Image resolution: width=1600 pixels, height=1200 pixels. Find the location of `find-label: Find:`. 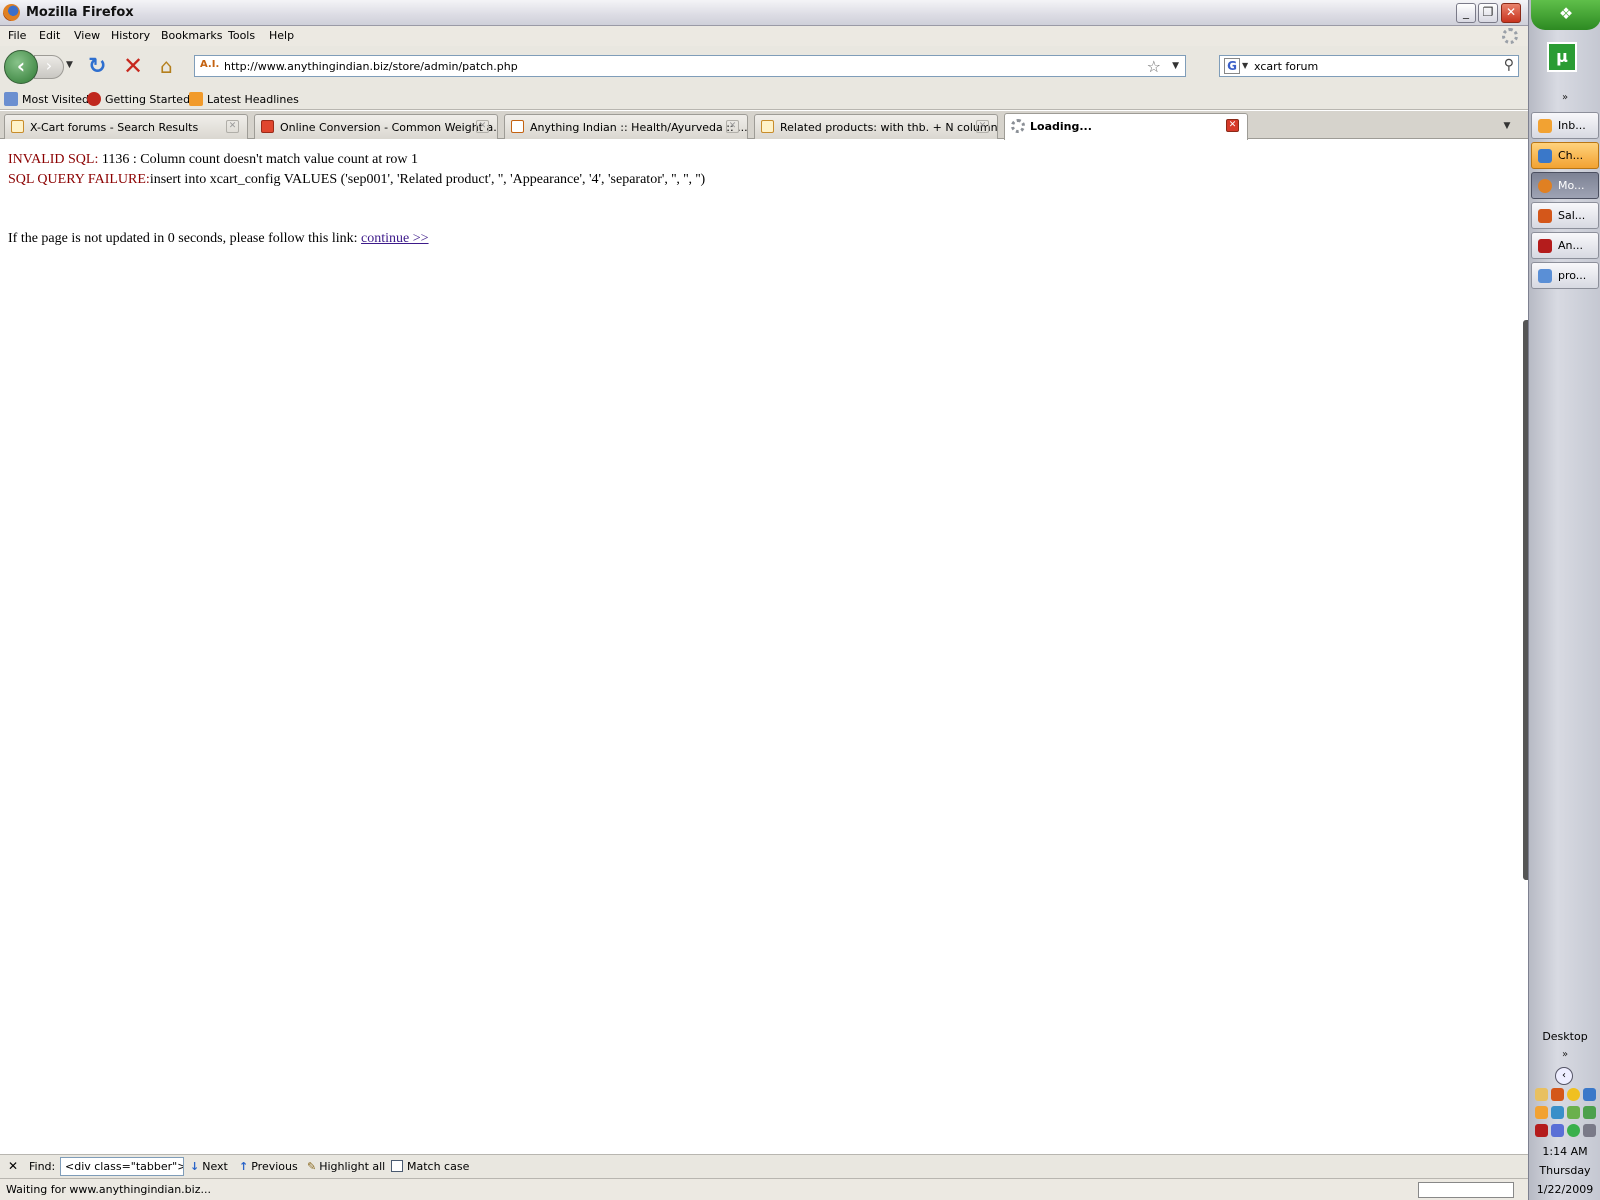

find-label: Find: is located at coordinates (42, 1166).